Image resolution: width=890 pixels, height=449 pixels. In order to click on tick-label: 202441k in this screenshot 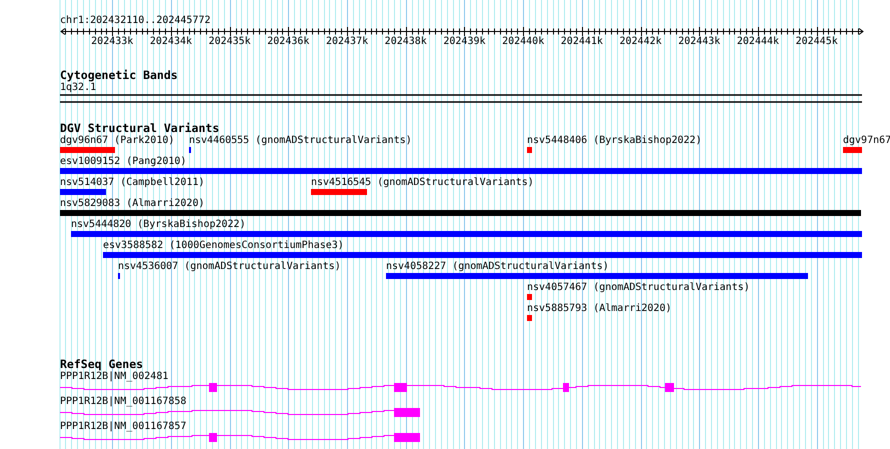, I will do `click(581, 41)`.